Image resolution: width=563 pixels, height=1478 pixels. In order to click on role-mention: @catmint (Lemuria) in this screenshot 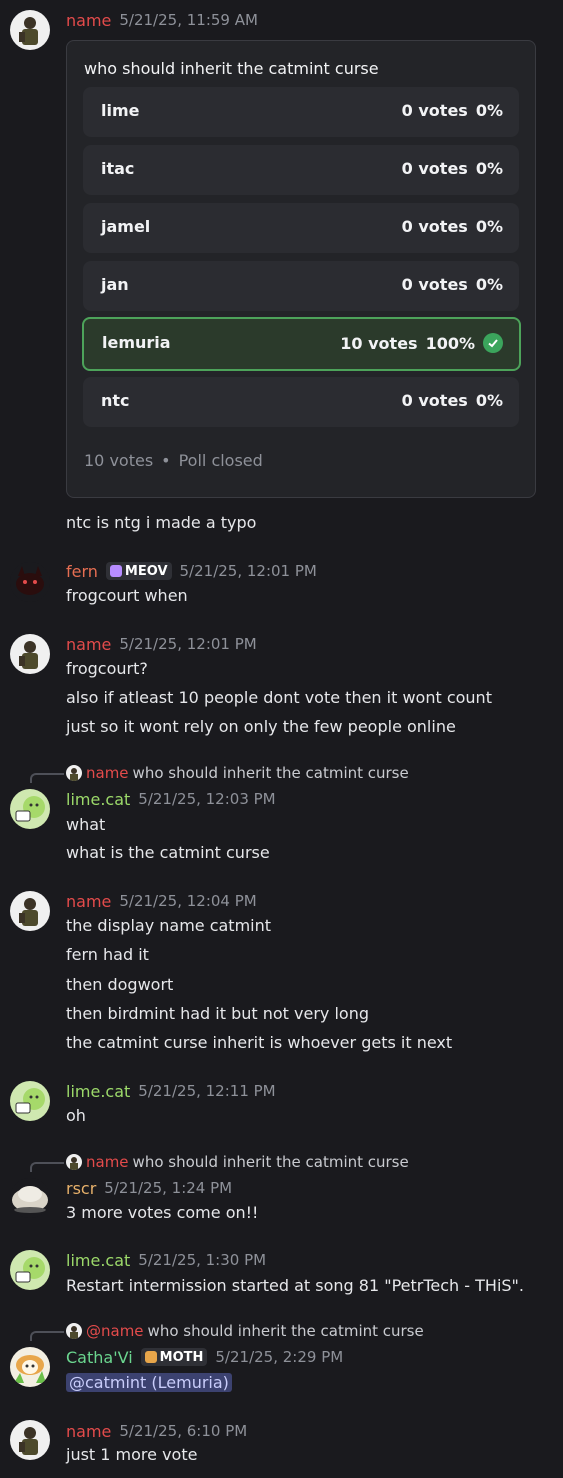, I will do `click(149, 1382)`.